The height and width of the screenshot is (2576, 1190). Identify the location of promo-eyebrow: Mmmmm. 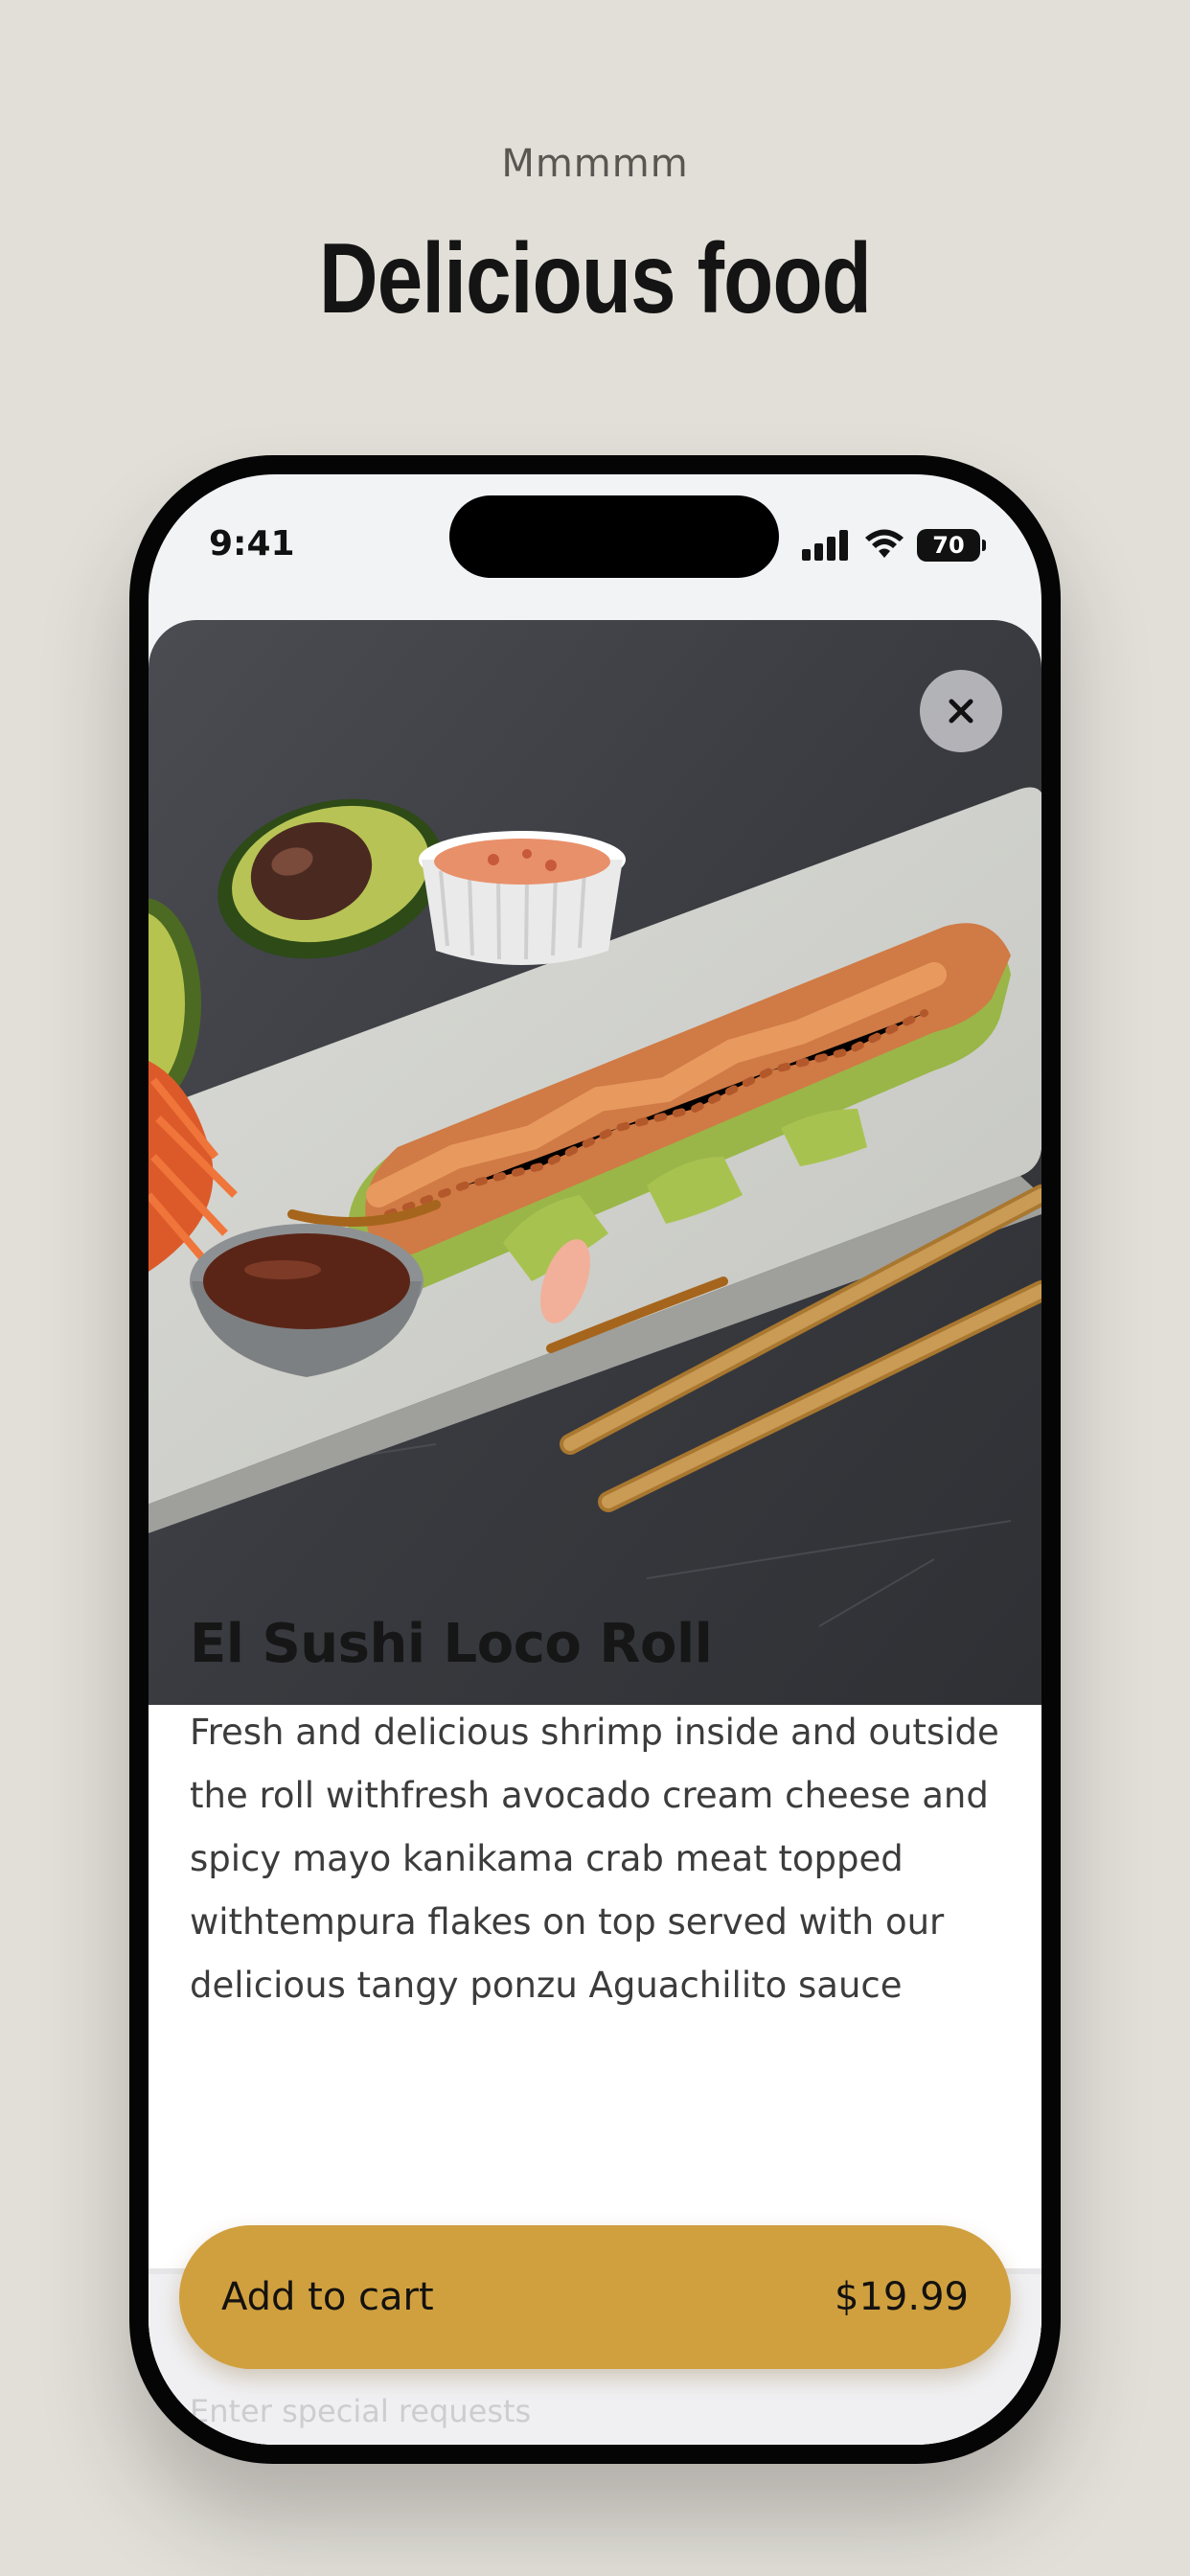
(595, 164).